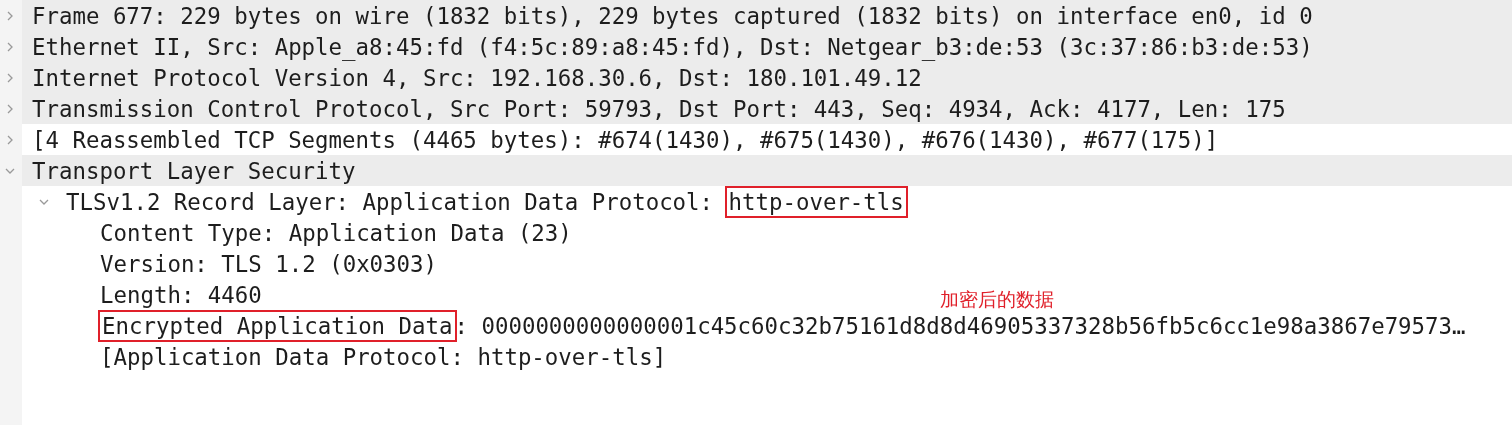 This screenshot has height=425, width=1512. What do you see at coordinates (383, 356) in the screenshot?
I see `tree-item-text: [Application Data Protocol: http-over-tls]` at bounding box center [383, 356].